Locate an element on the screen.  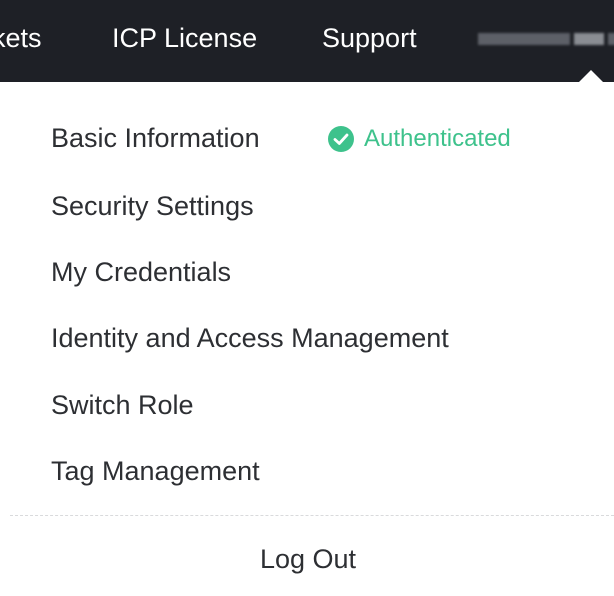
nav-tickets: kets is located at coordinates (21, 38).